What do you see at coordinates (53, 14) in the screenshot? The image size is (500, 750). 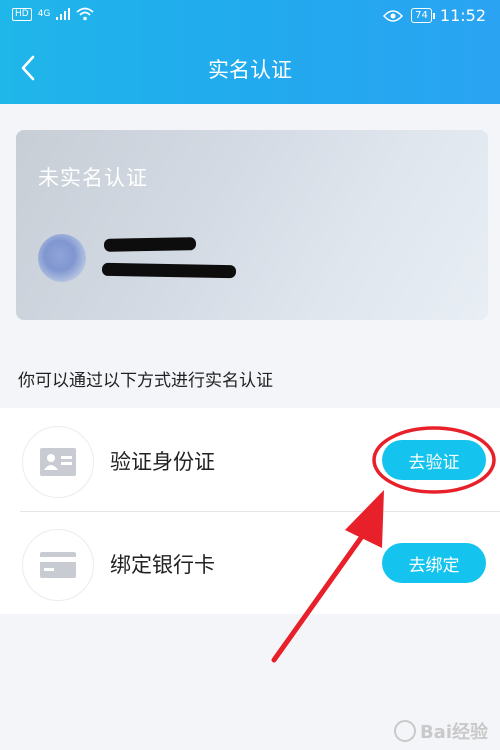 I see `status-left: HD 4G` at bounding box center [53, 14].